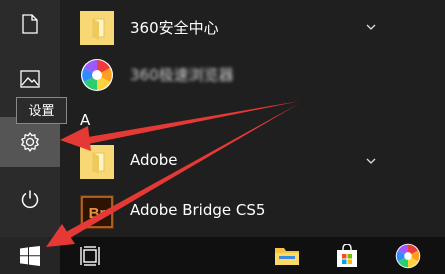 This screenshot has width=445, height=274. I want to click on store-button, so click(347, 255).